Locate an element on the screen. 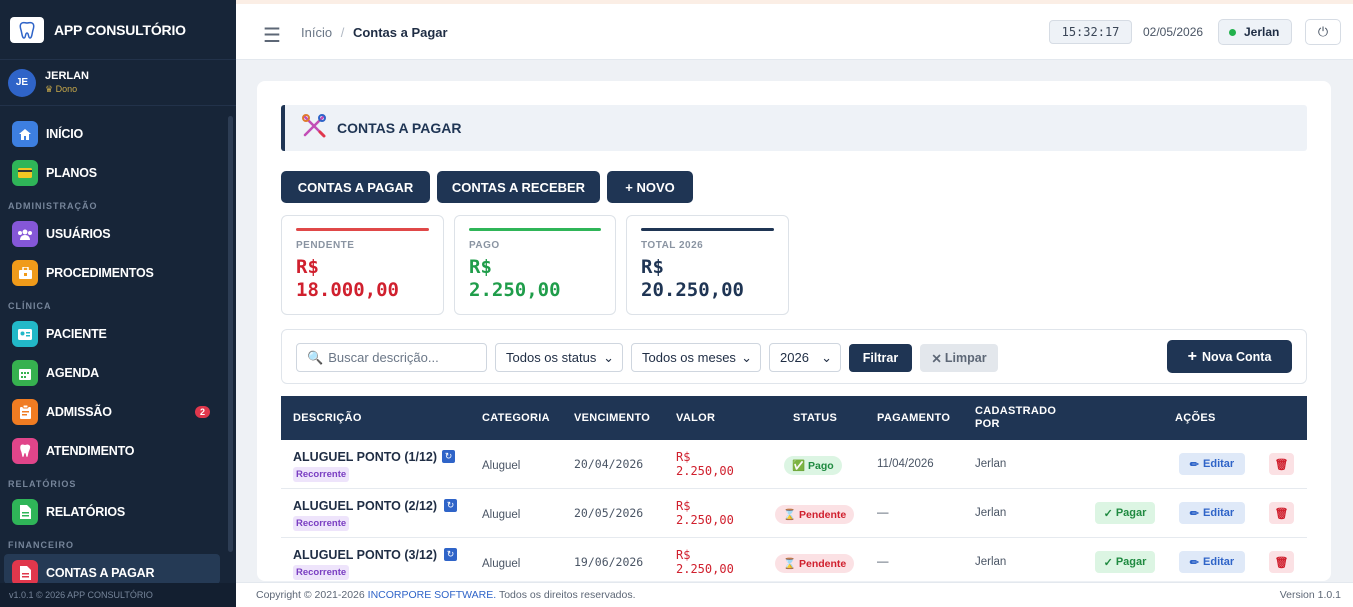 The width and height of the screenshot is (1353, 607). filter-button: Filtrar is located at coordinates (880, 358).